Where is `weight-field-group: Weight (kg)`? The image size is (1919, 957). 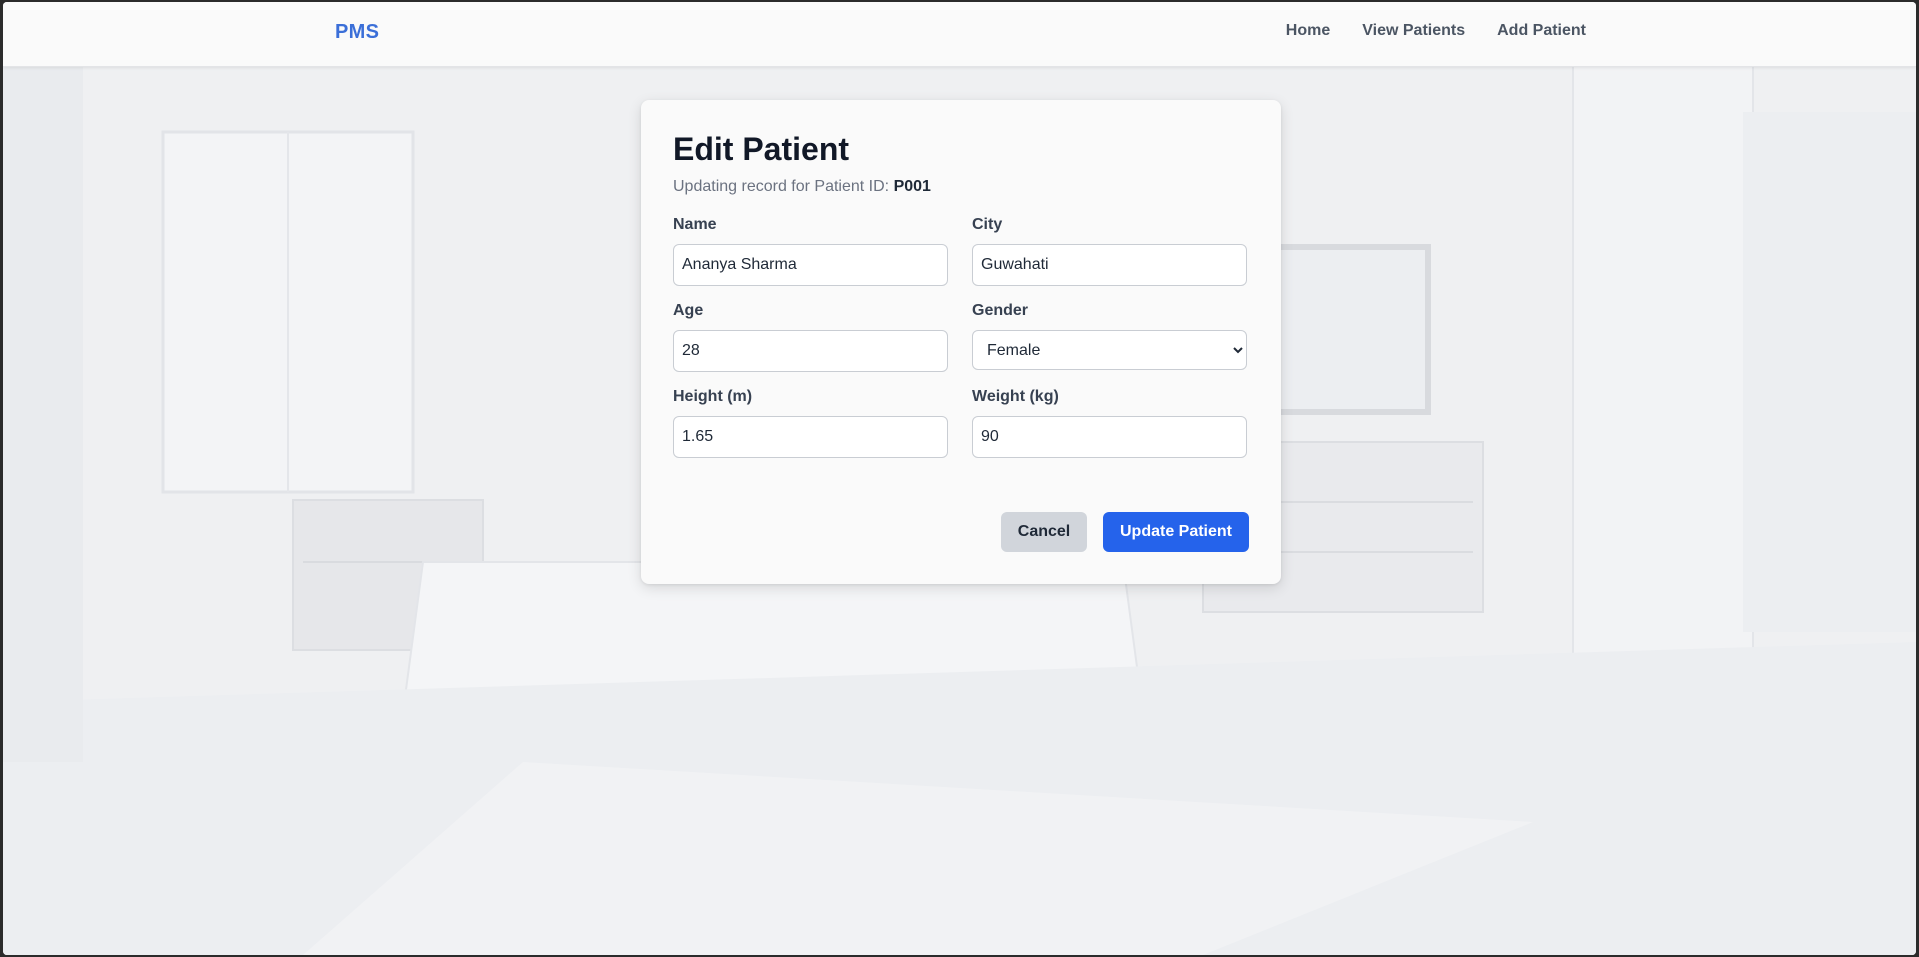 weight-field-group: Weight (kg) is located at coordinates (1109, 423).